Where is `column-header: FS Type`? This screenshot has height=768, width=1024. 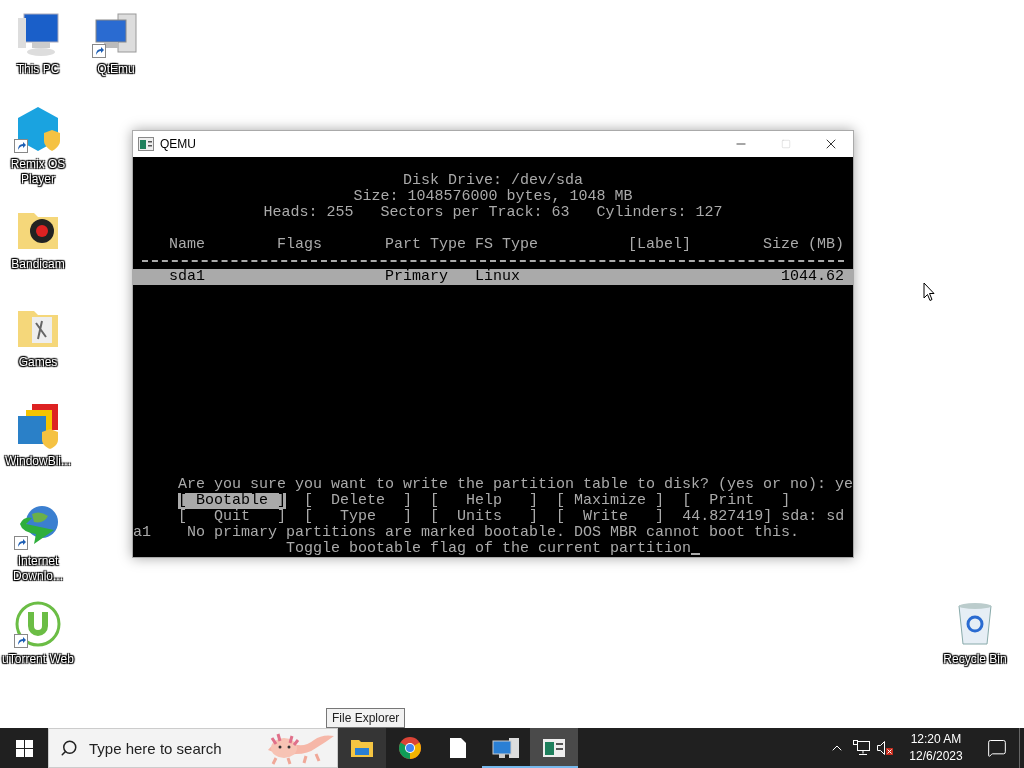
column-header: FS Type is located at coordinates (507, 245).